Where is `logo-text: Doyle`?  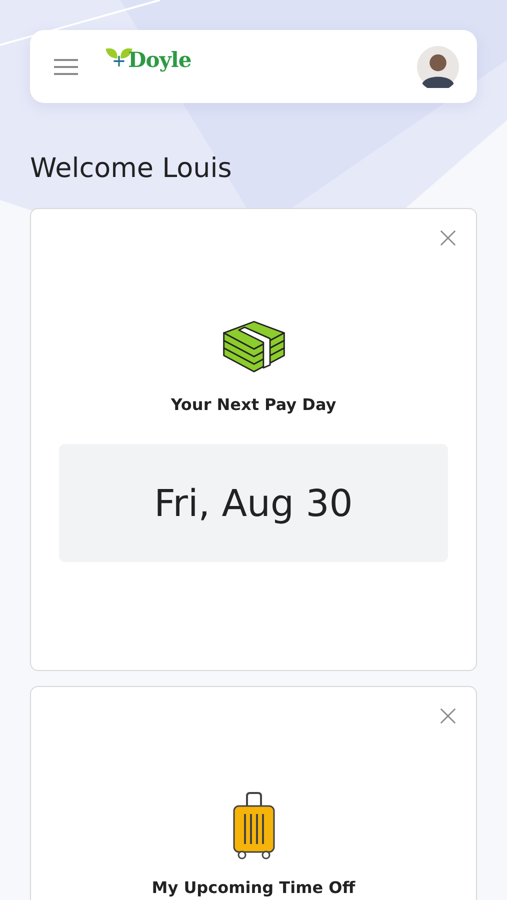 logo-text: Doyle is located at coordinates (160, 59).